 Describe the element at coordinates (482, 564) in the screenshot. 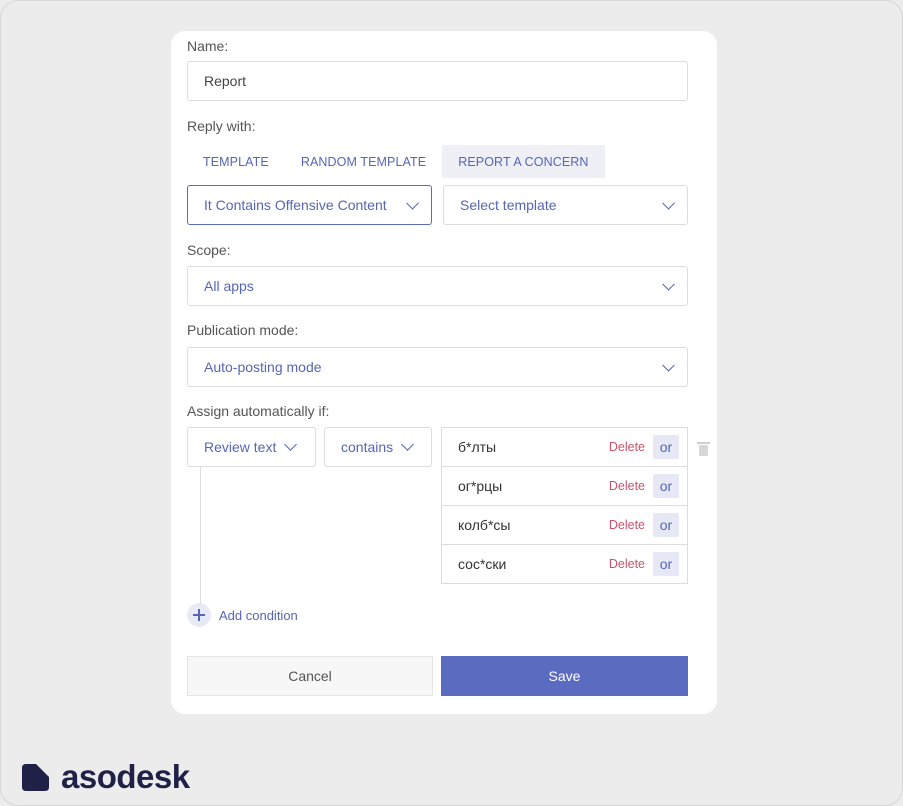

I see `keyword-text: сос*ски` at that location.